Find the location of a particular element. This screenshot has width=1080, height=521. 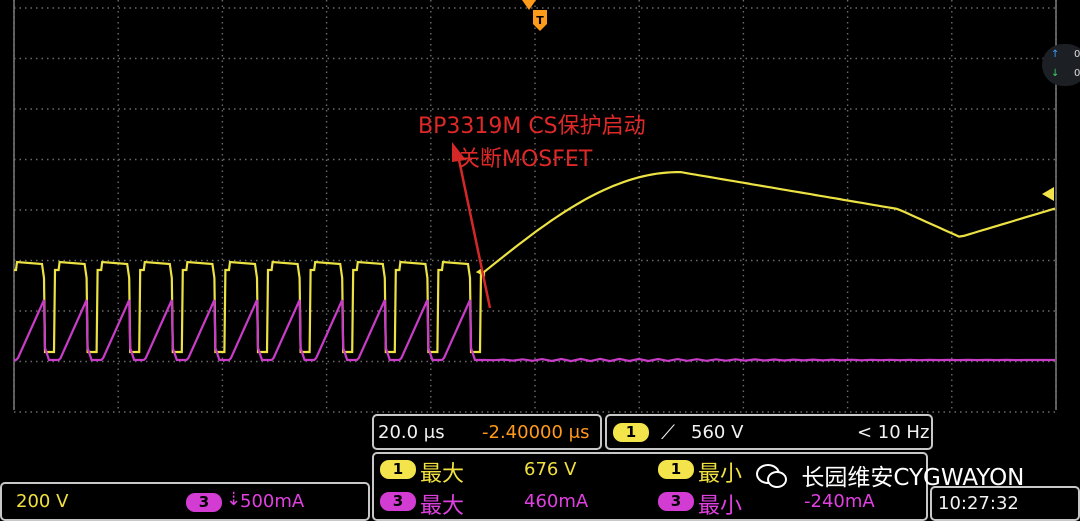

meas3-channel-badge: 3 is located at coordinates (398, 501).